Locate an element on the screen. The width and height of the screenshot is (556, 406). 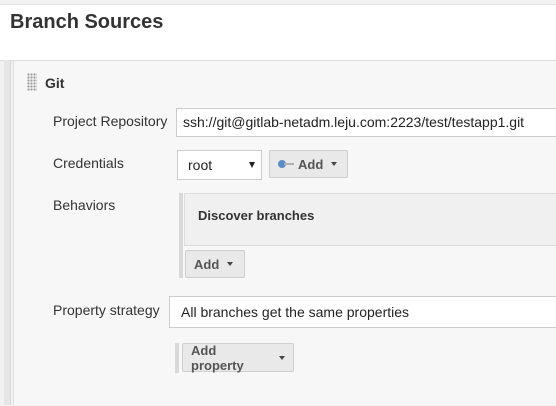
add-credentials-label: Add is located at coordinates (311, 164).